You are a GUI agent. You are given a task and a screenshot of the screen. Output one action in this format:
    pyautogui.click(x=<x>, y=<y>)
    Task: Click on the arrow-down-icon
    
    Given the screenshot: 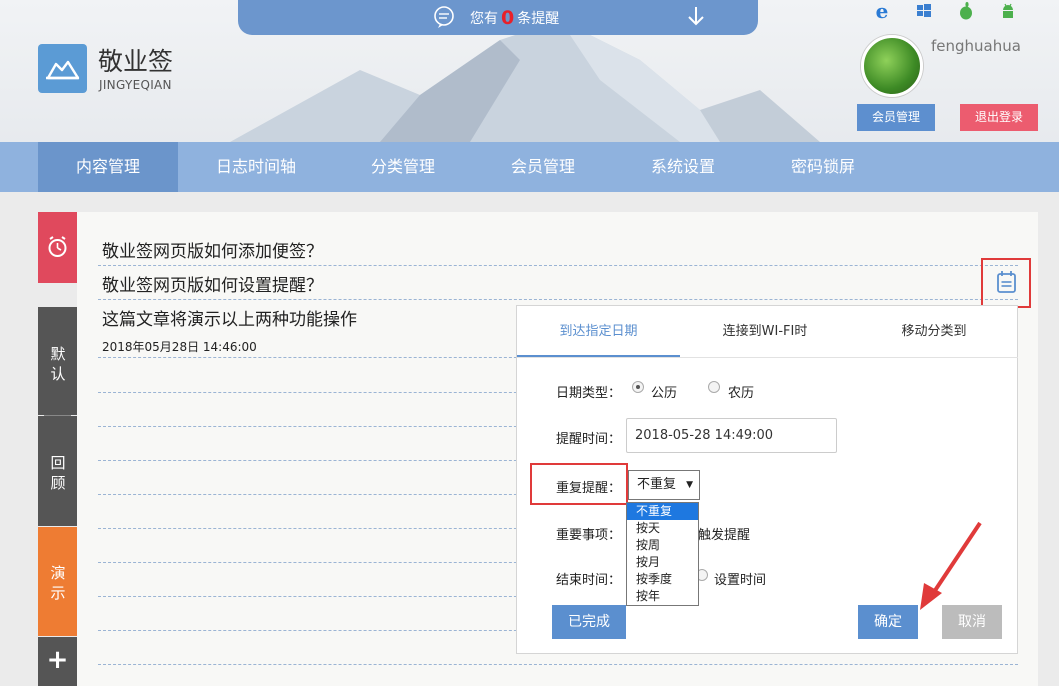 What is the action you would take?
    pyautogui.click(x=696, y=16)
    